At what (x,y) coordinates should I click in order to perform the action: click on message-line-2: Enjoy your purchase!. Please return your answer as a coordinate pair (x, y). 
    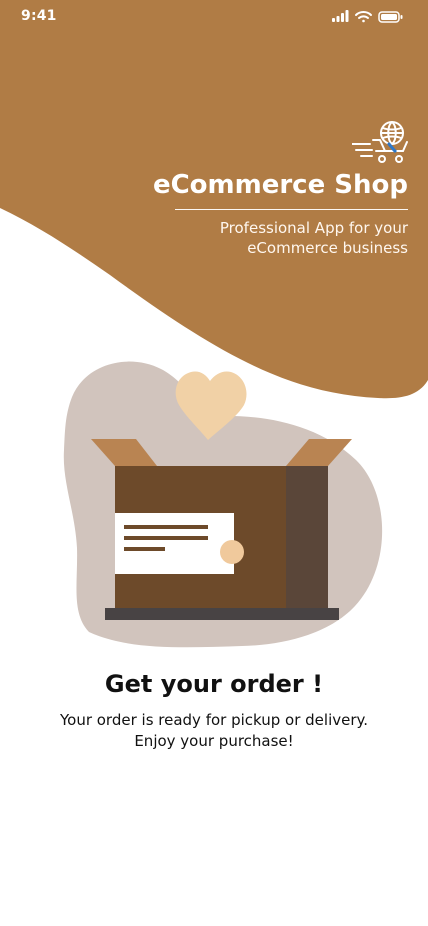
    Looking at the image, I should click on (214, 741).